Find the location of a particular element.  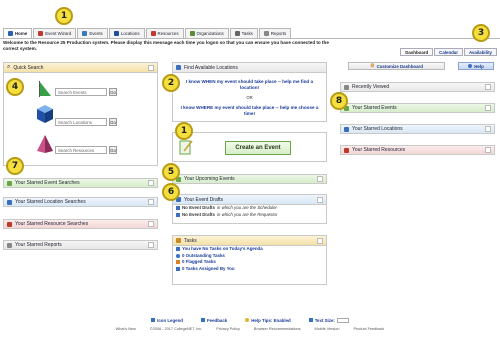

organizations-icon is located at coordinates (192, 33).